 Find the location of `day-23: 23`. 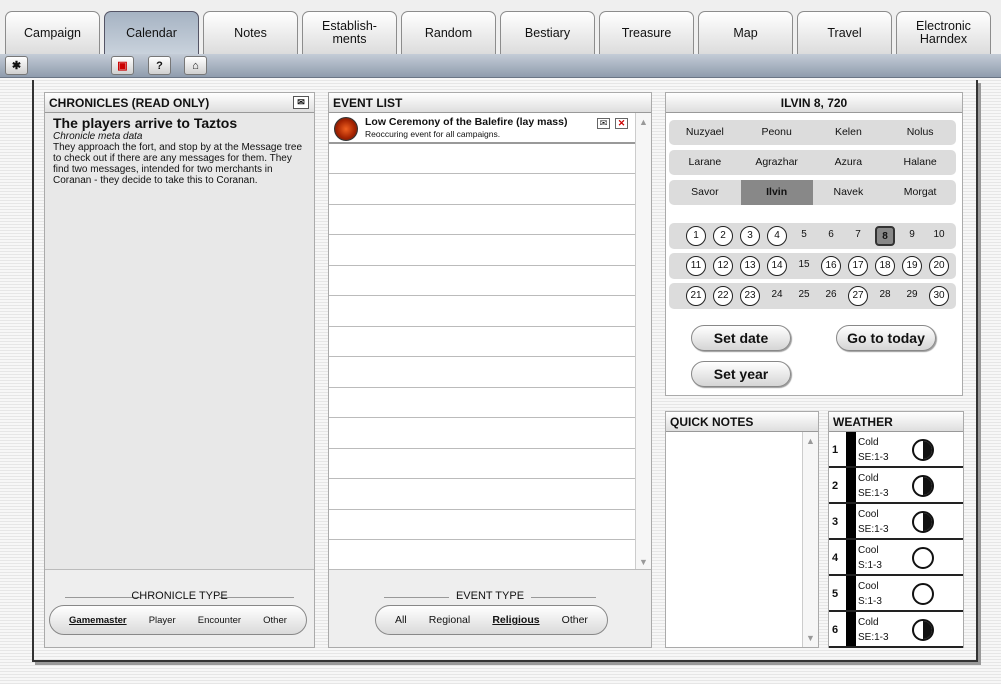

day-23: 23 is located at coordinates (750, 296).